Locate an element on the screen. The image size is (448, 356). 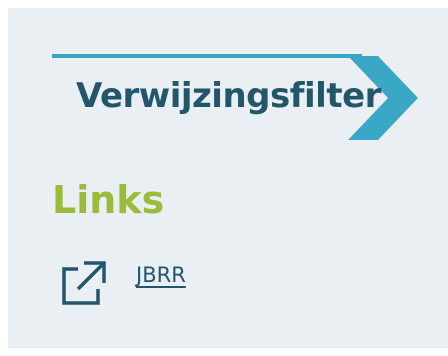
link-jbrr: JBRR is located at coordinates (168, 283).